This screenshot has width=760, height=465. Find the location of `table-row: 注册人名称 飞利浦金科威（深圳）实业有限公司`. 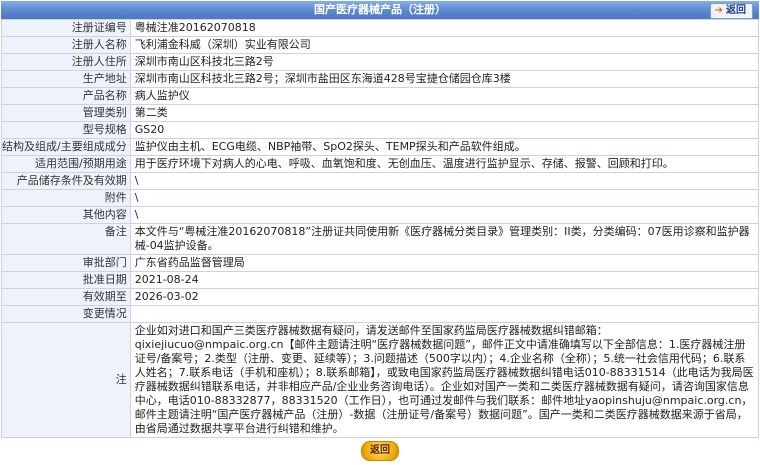

table-row: 注册人名称 飞利浦金科威（深圳）实业有限公司 is located at coordinates (380, 45).